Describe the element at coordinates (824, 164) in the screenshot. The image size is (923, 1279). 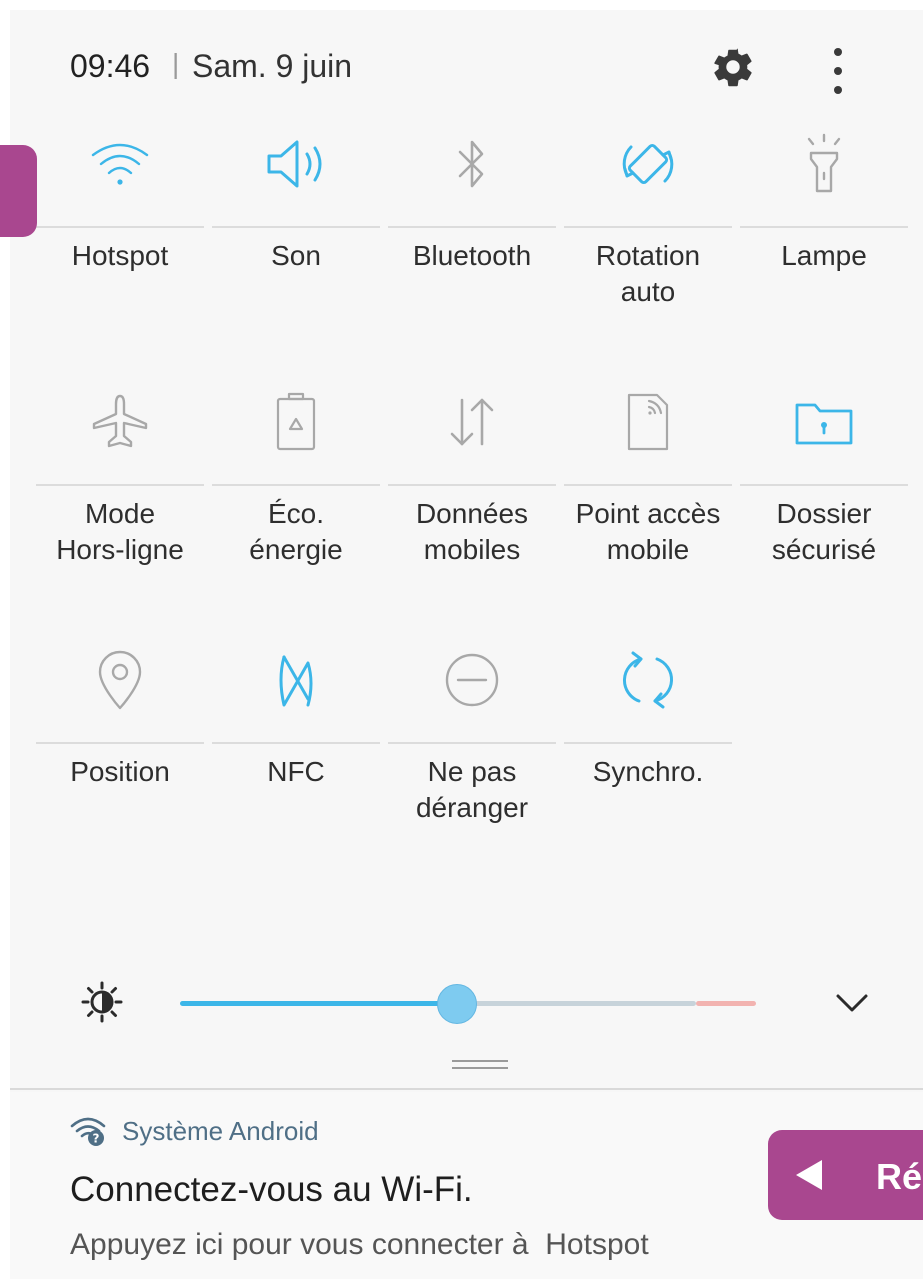
I see `flashlight-icon` at that location.